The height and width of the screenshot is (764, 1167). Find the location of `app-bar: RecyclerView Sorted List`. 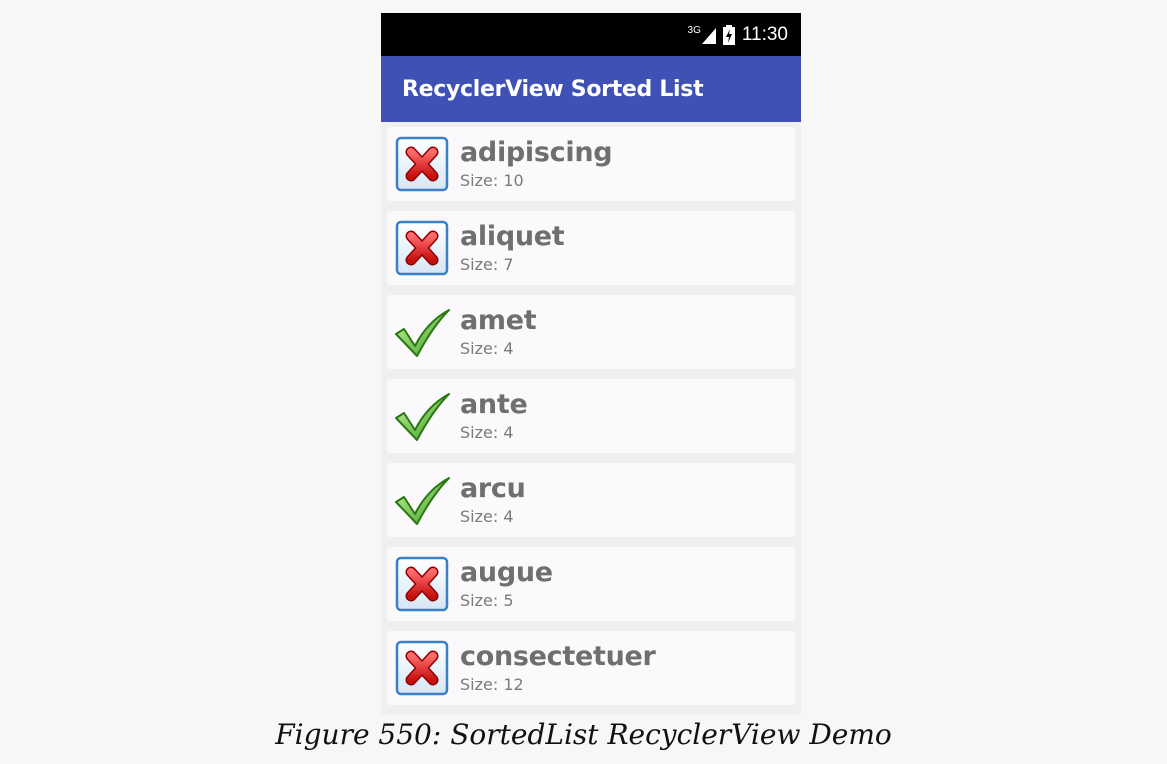

app-bar: RecyclerView Sorted List is located at coordinates (591, 89).